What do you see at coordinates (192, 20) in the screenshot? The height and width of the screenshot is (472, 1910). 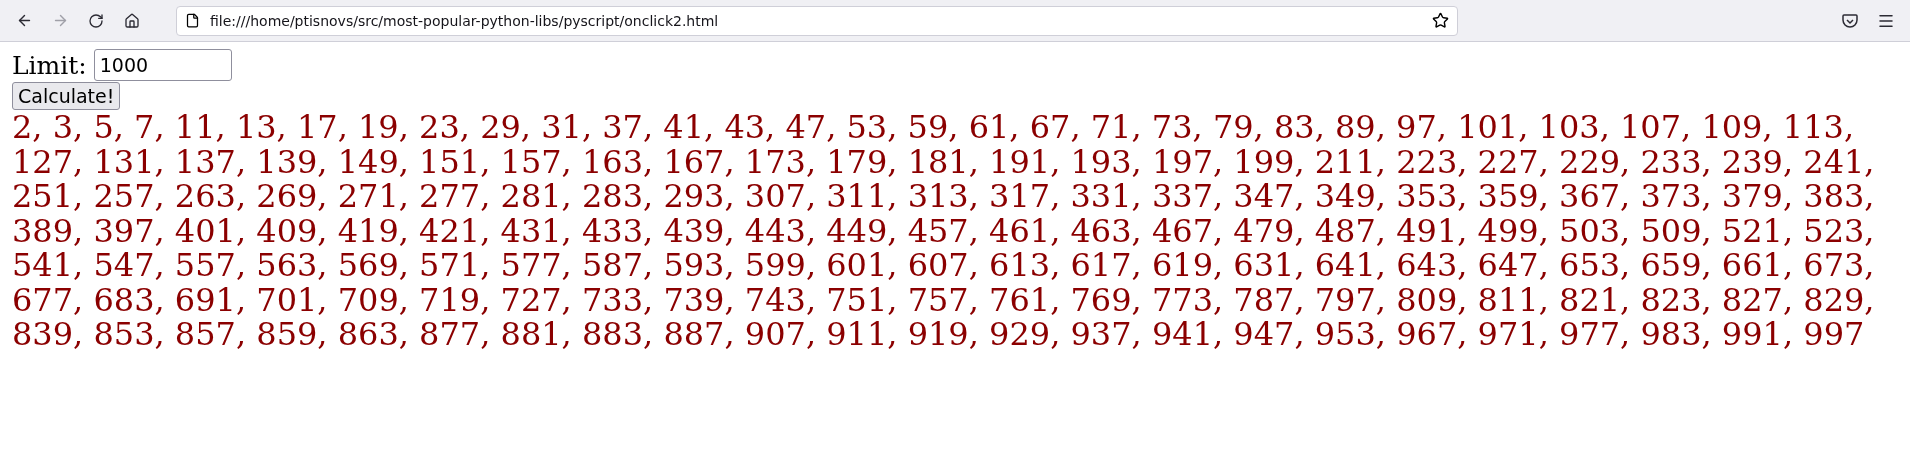 I see `page-icon` at bounding box center [192, 20].